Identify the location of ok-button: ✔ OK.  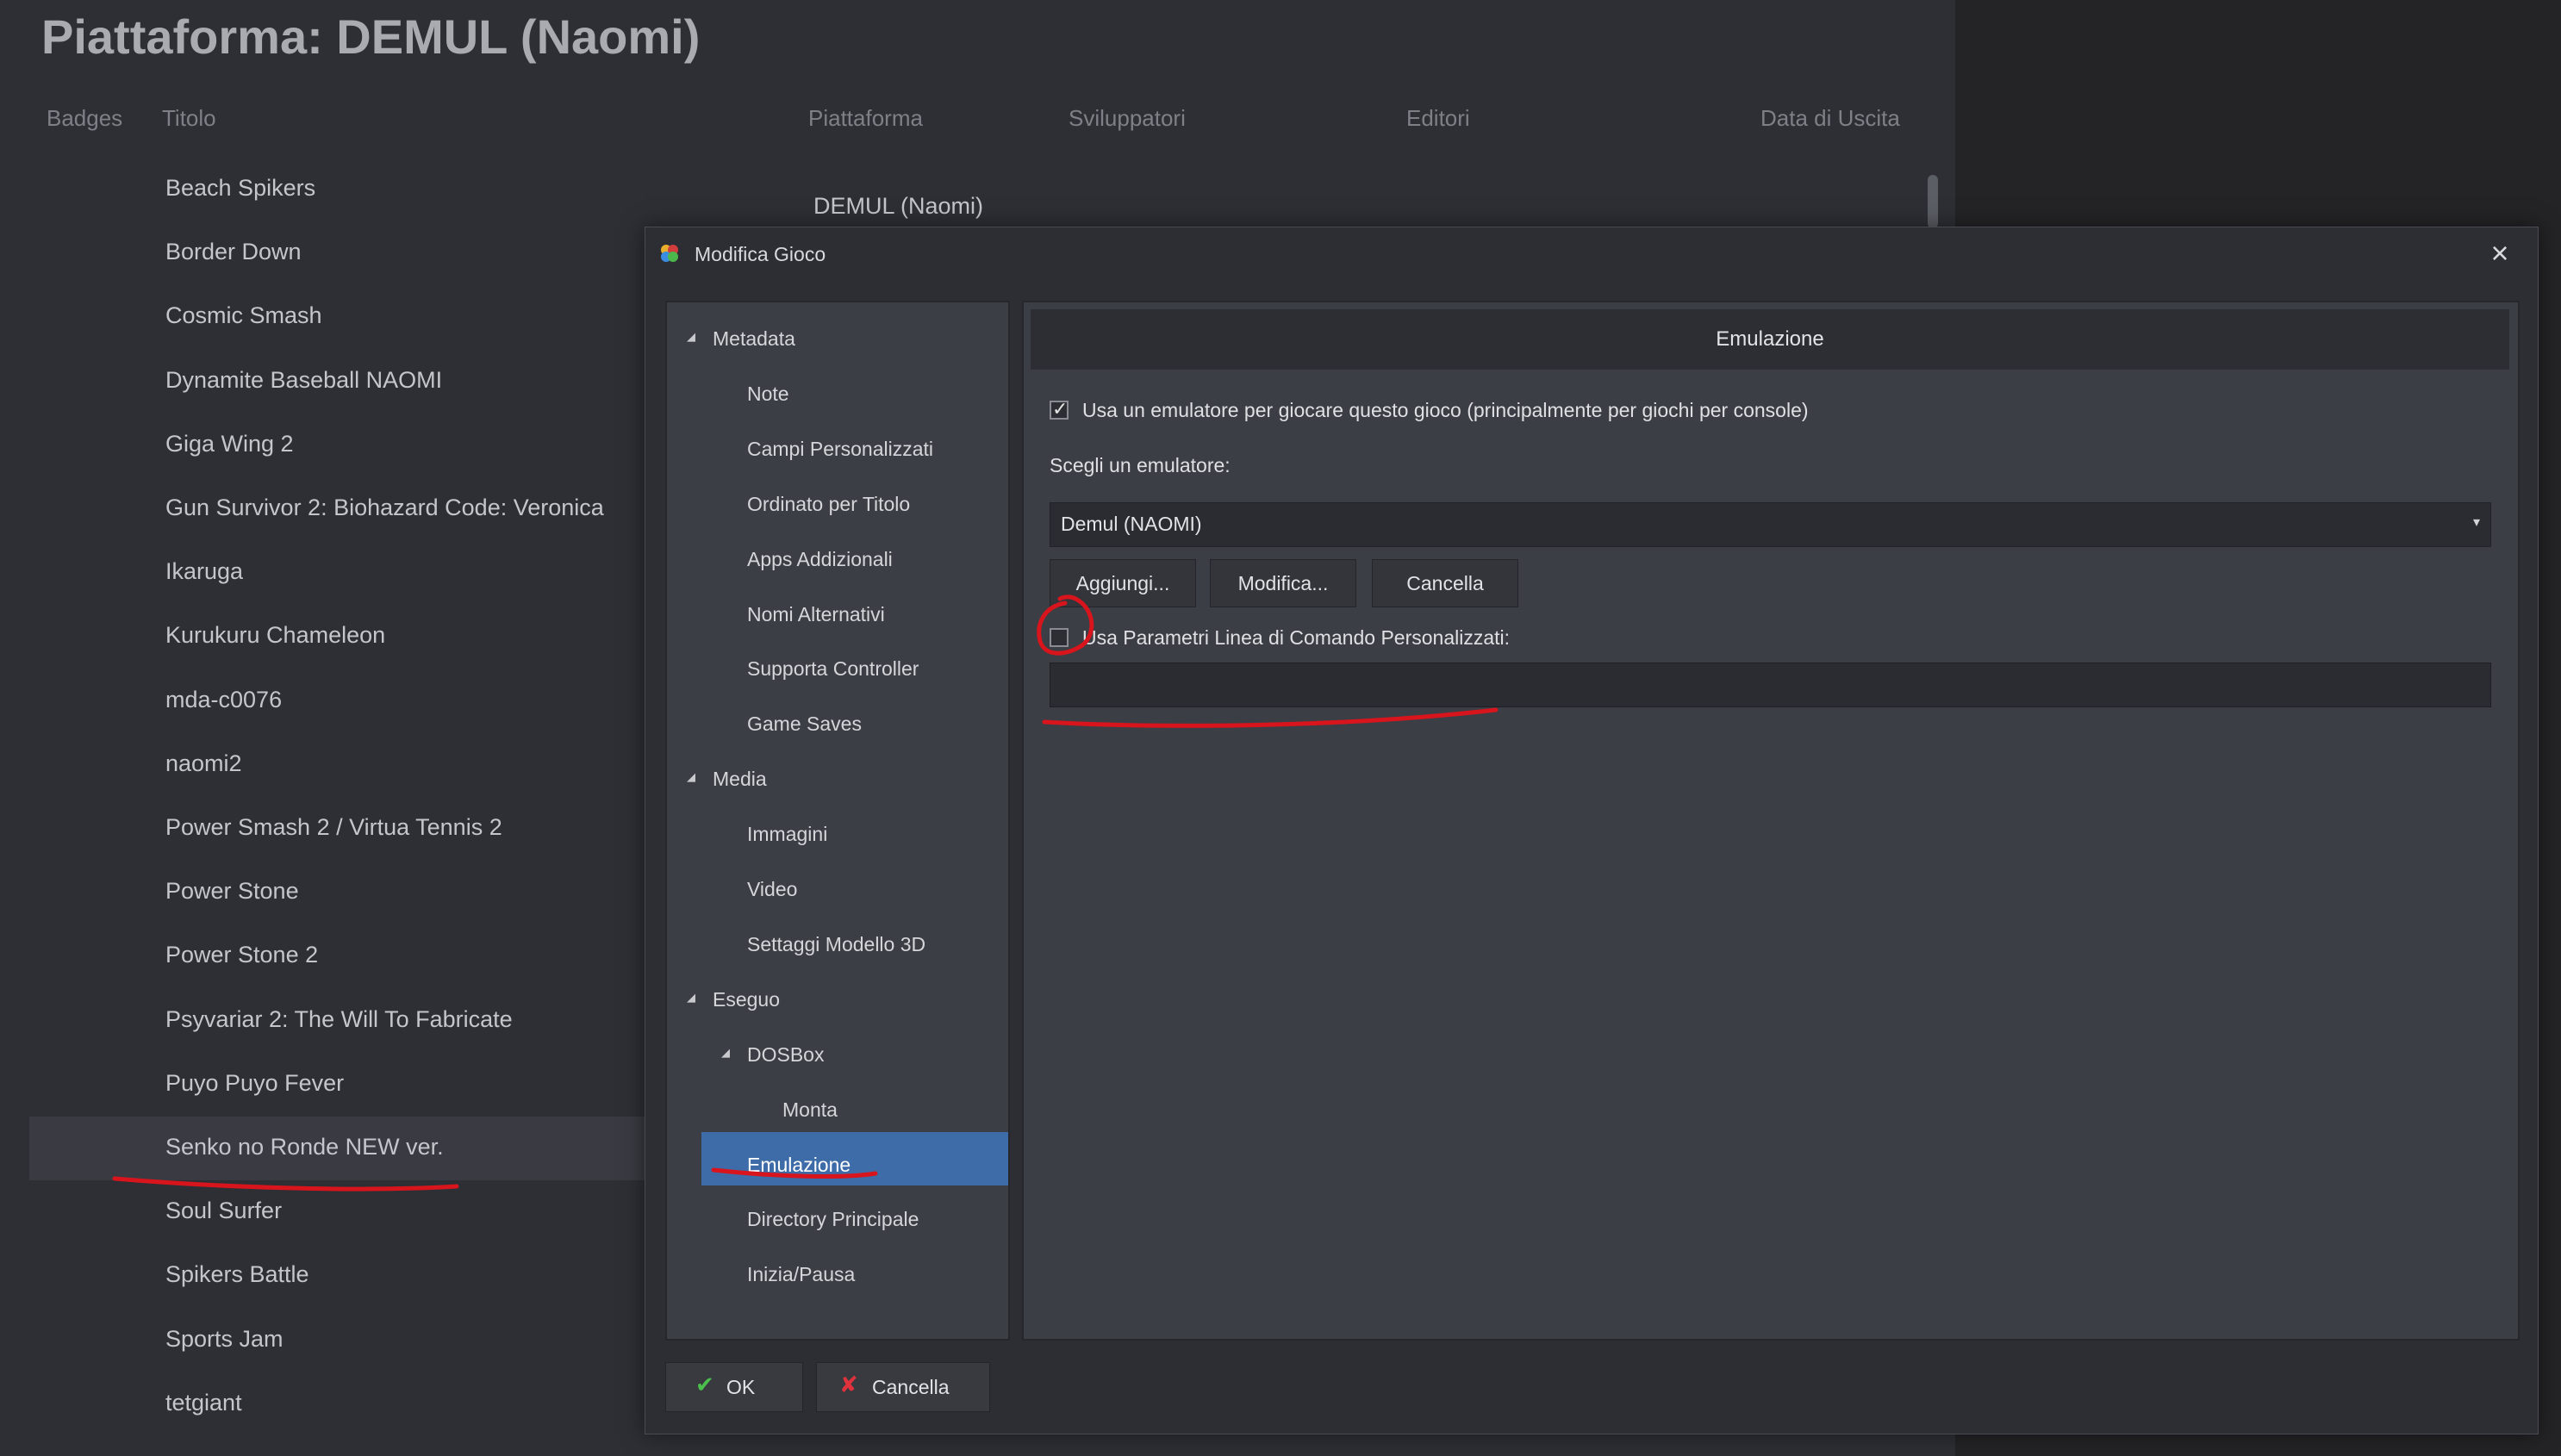
(734, 1387).